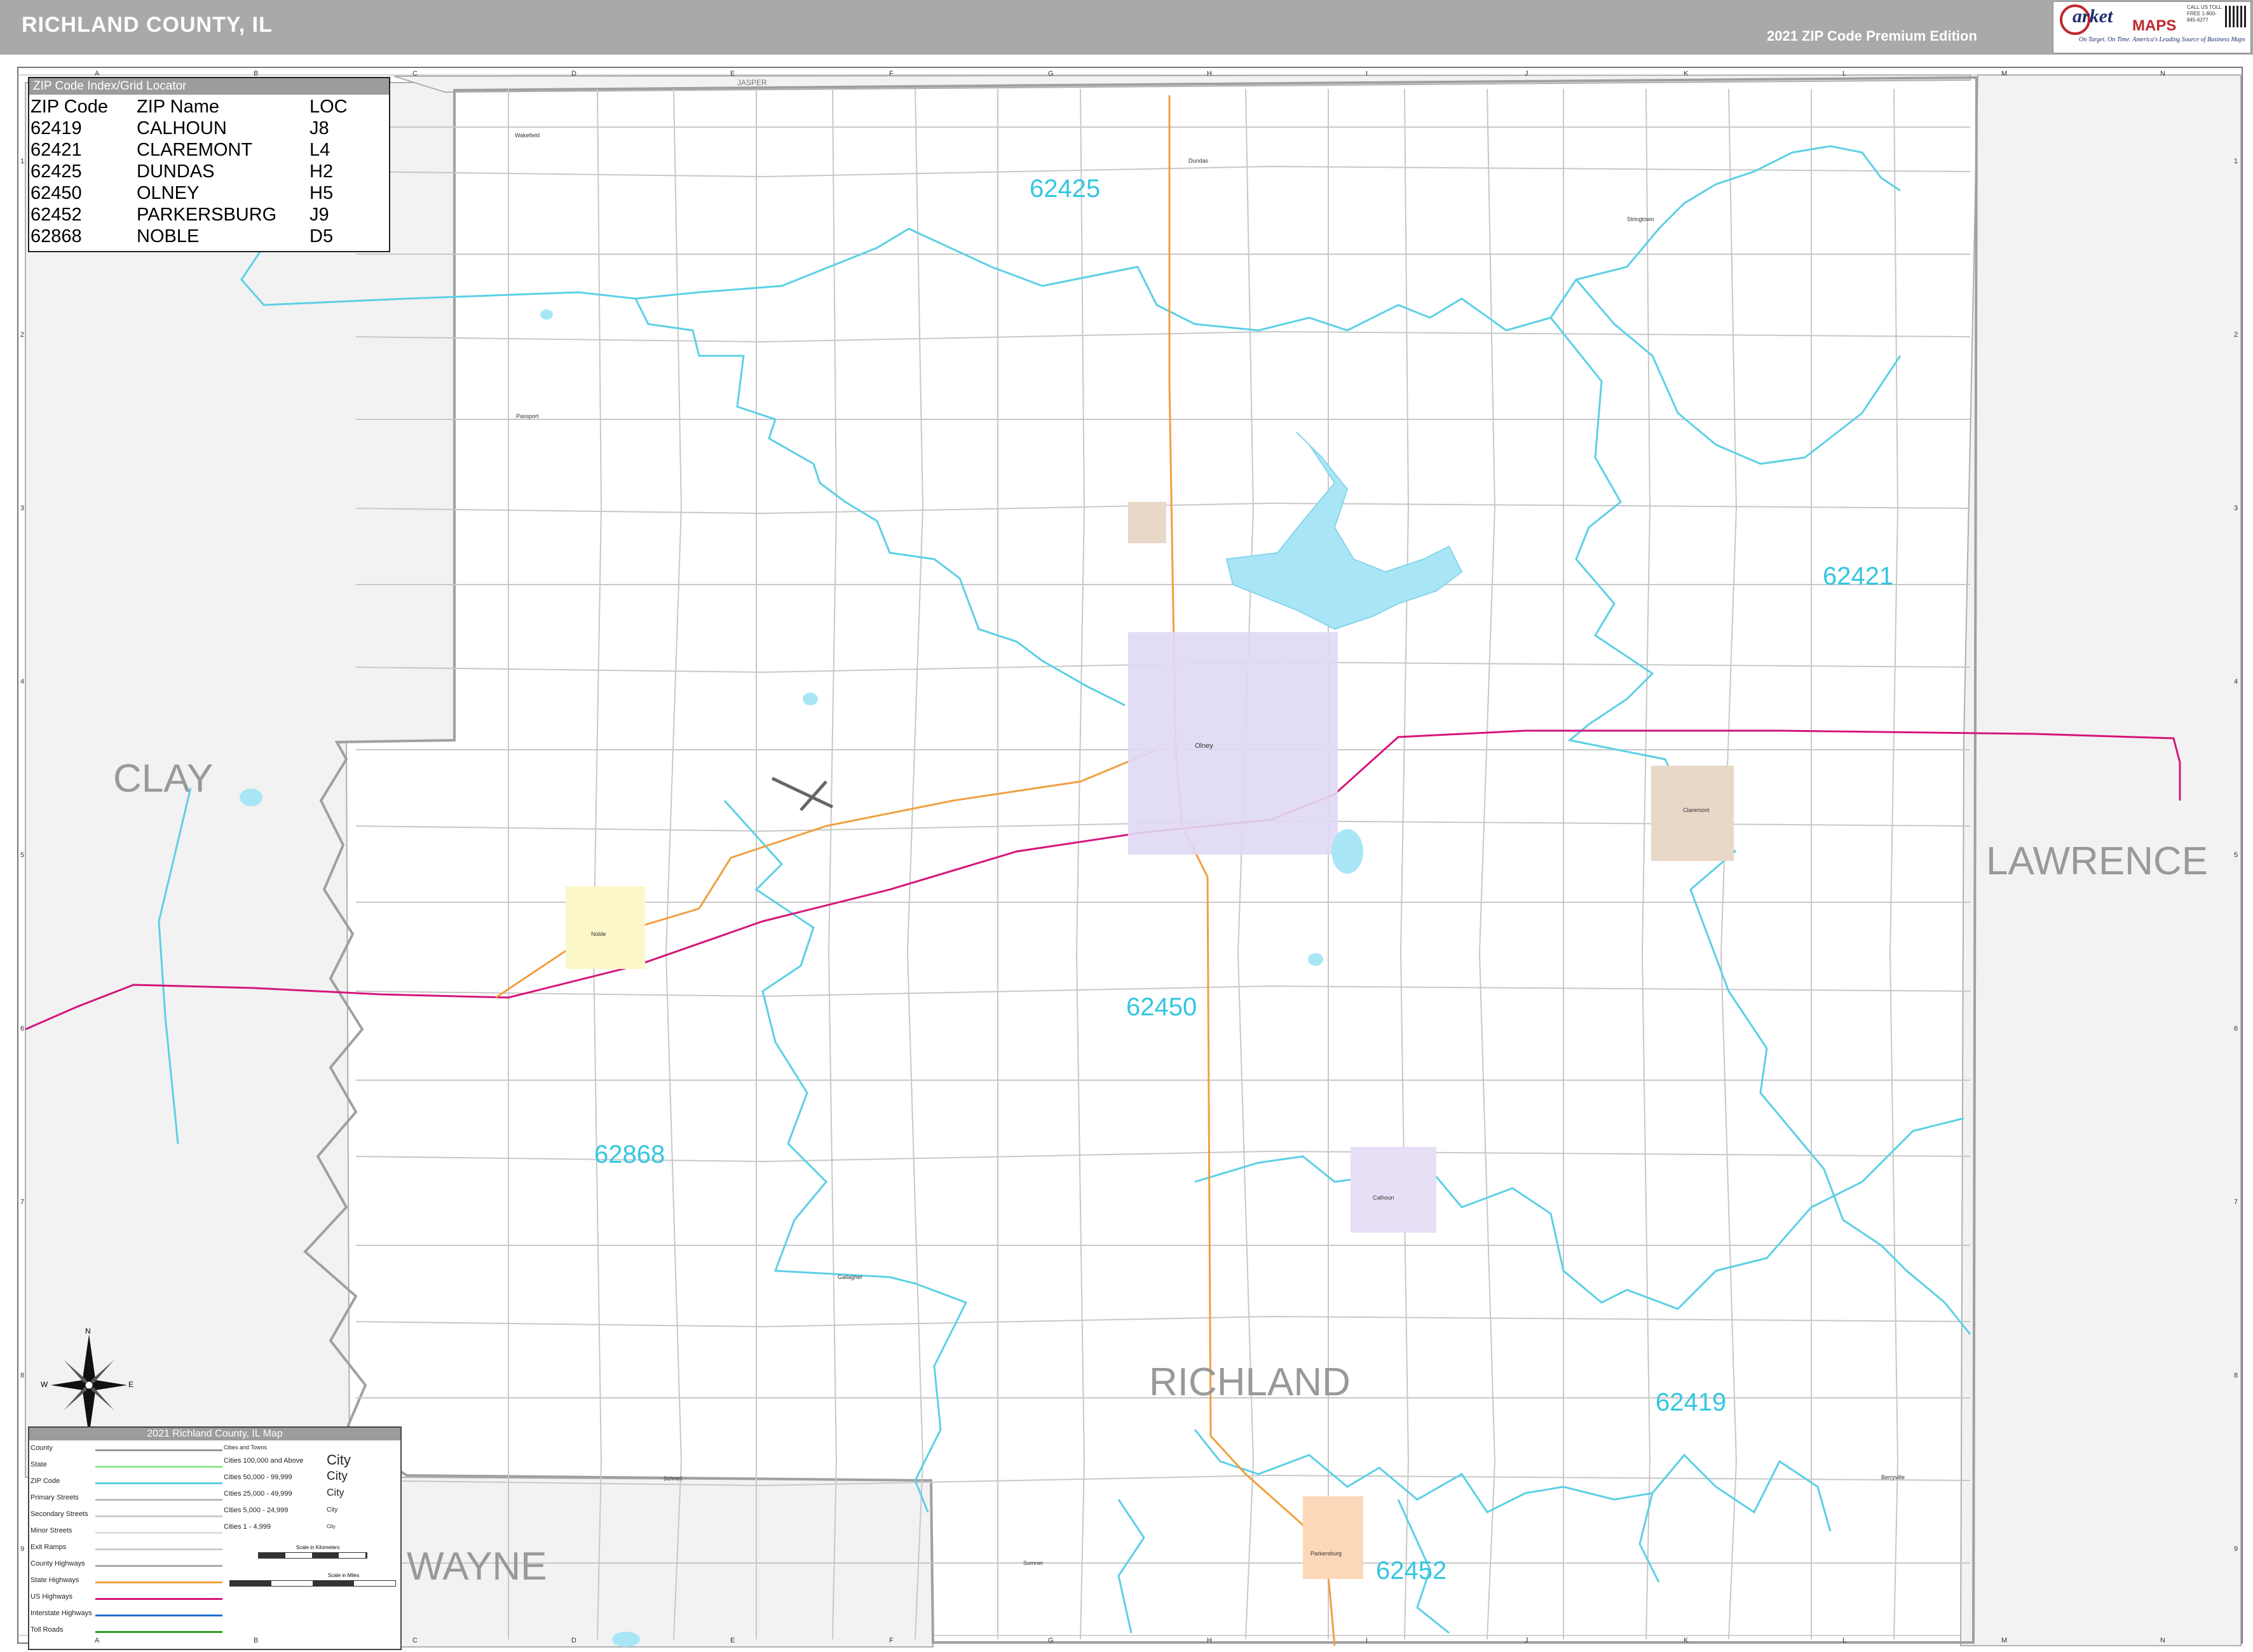 This screenshot has height=1652, width=2253. Describe the element at coordinates (45, 1385) in the screenshot. I see `compass-w: W` at that location.